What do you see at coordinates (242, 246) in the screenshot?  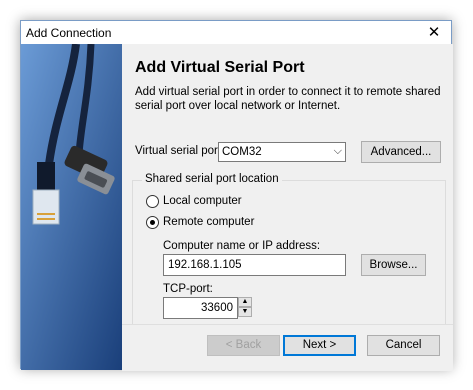 I see `host-label: Computer name or IP address:` at bounding box center [242, 246].